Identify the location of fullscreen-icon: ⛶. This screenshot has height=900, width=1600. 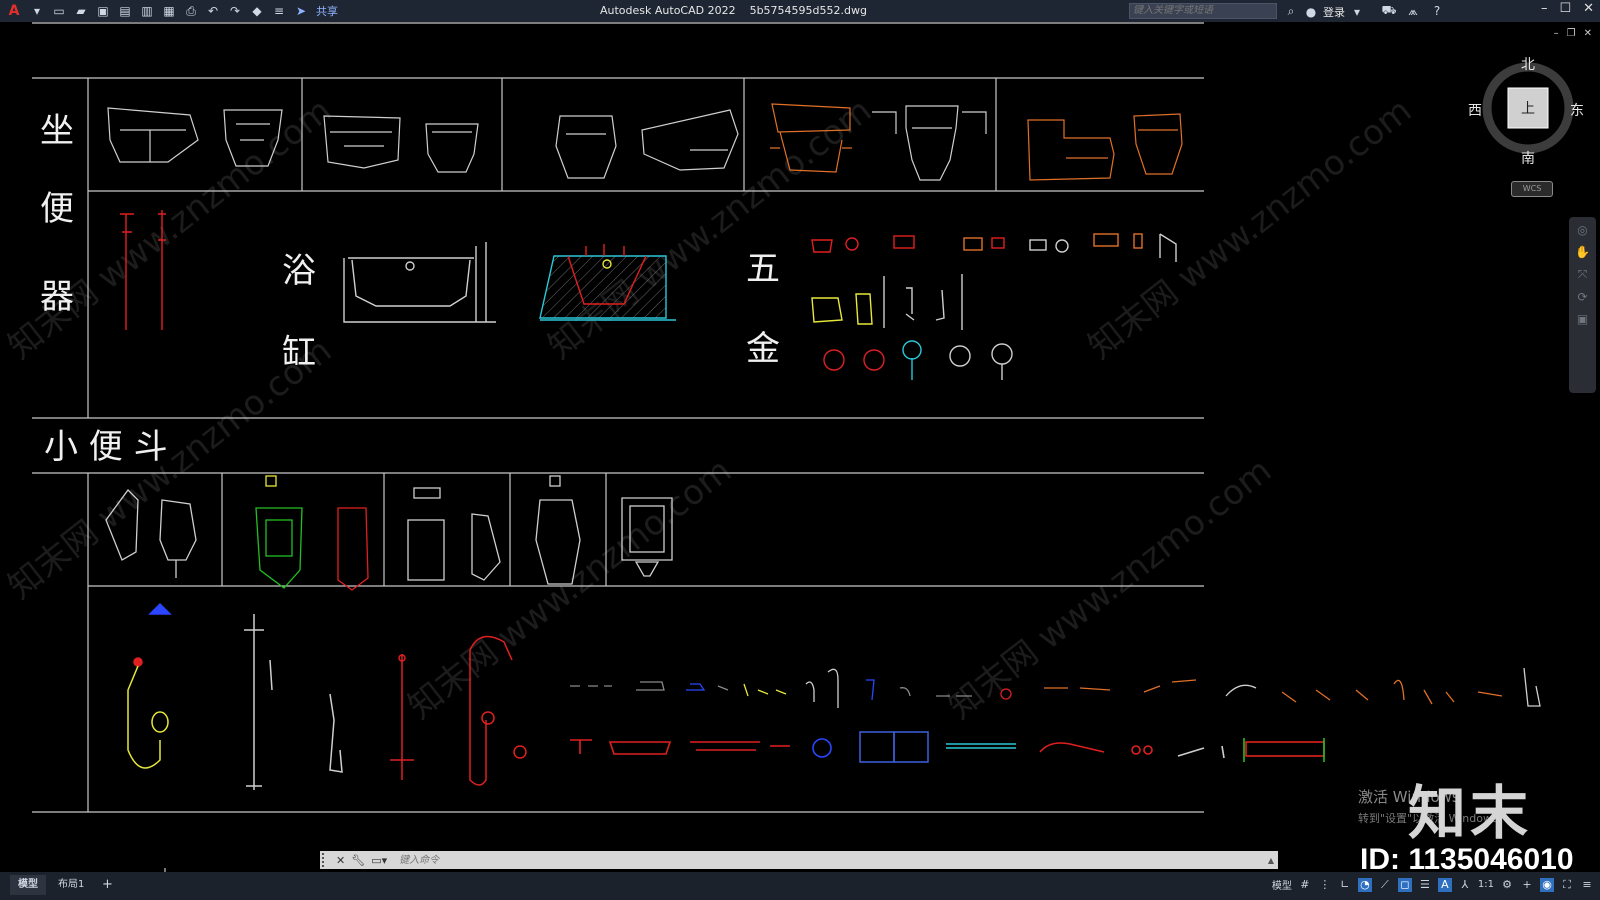
(1567, 885).